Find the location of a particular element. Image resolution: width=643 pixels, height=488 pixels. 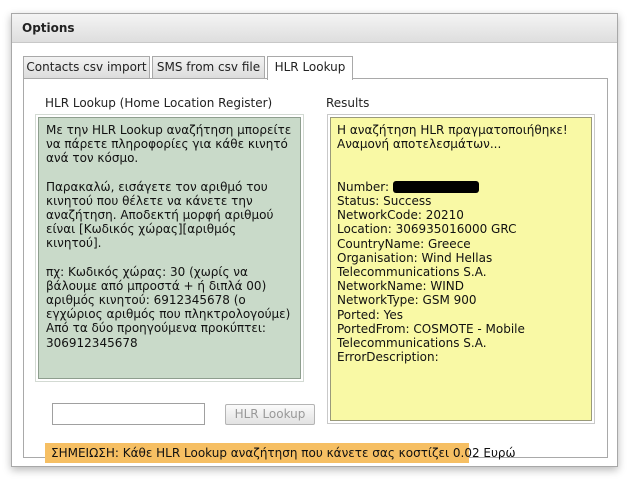

results-status-line: Η αναζήτηση HLR πραγματοποιήθηκε! is located at coordinates (452, 130).